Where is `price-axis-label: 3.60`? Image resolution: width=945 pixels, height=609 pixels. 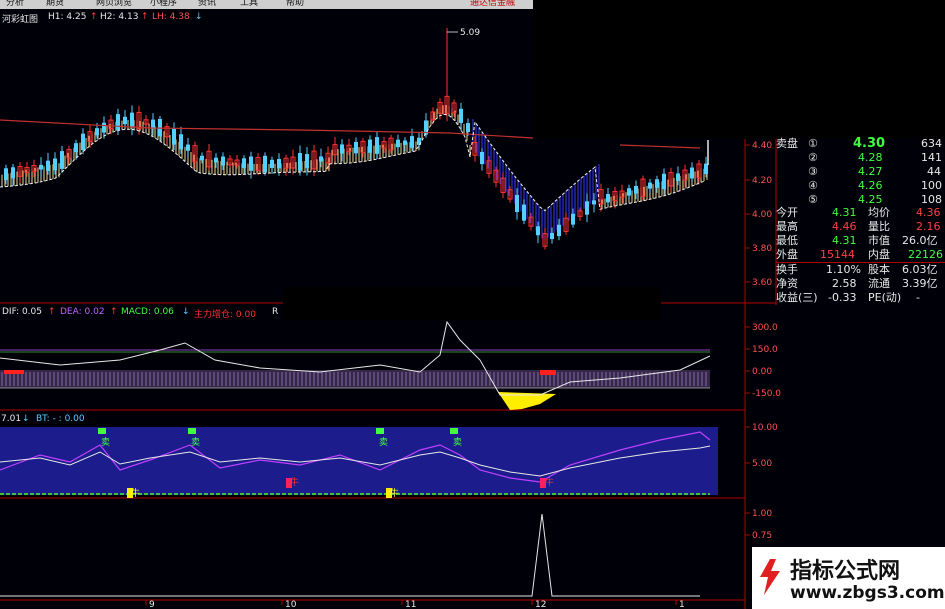
price-axis-label: 3.60 is located at coordinates (762, 283).